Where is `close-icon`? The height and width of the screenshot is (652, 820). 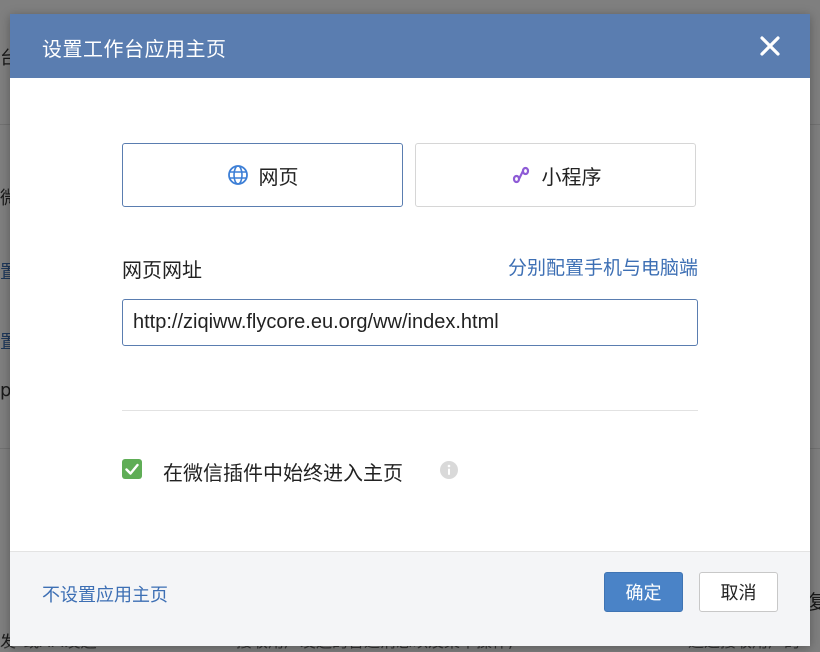 close-icon is located at coordinates (770, 46).